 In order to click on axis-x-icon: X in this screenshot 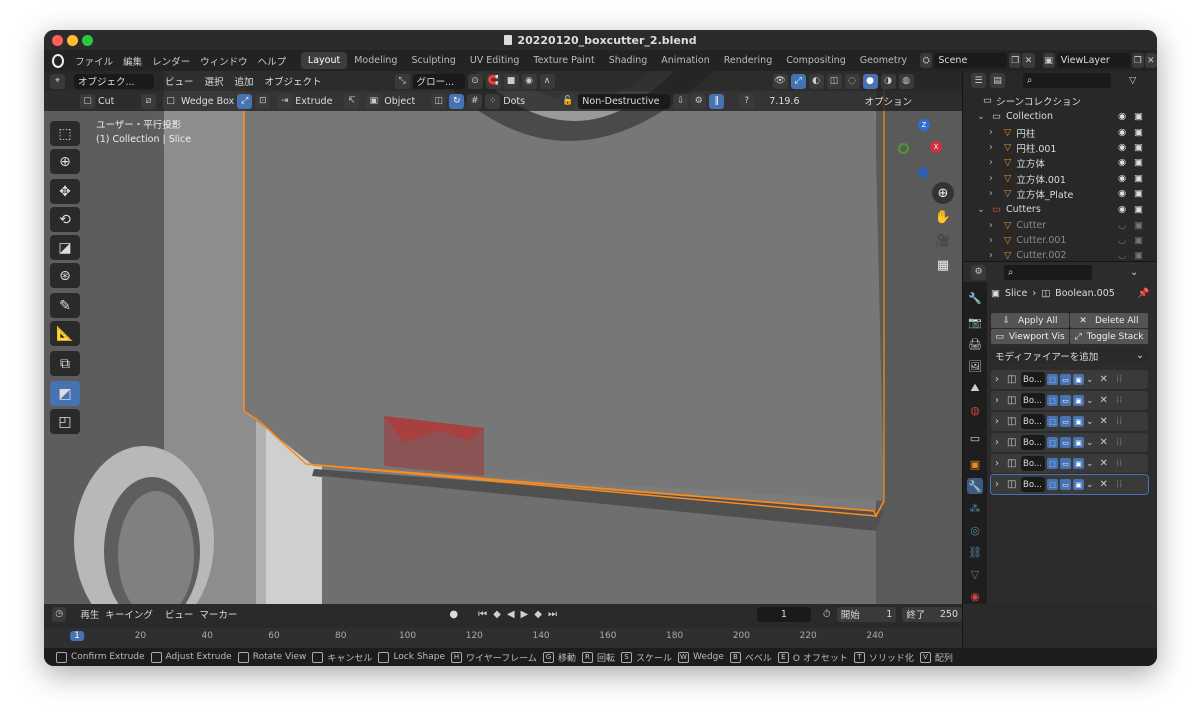, I will do `click(936, 147)`.